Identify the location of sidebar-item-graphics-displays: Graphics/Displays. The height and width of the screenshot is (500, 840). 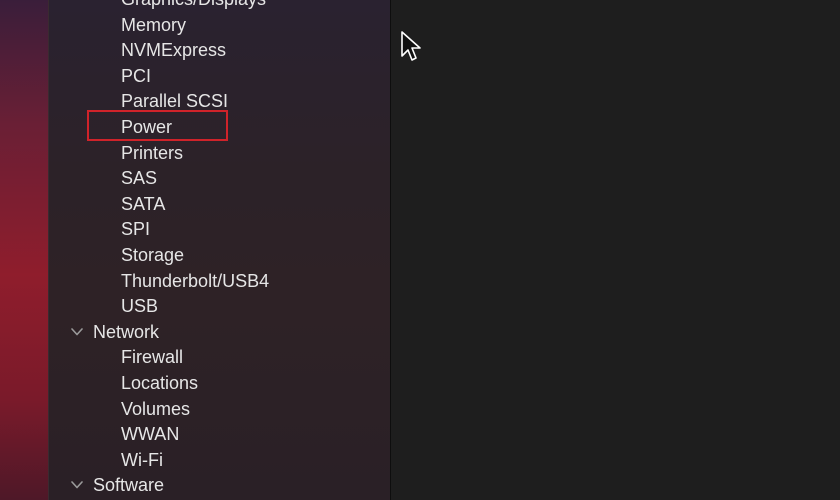
(220, 6).